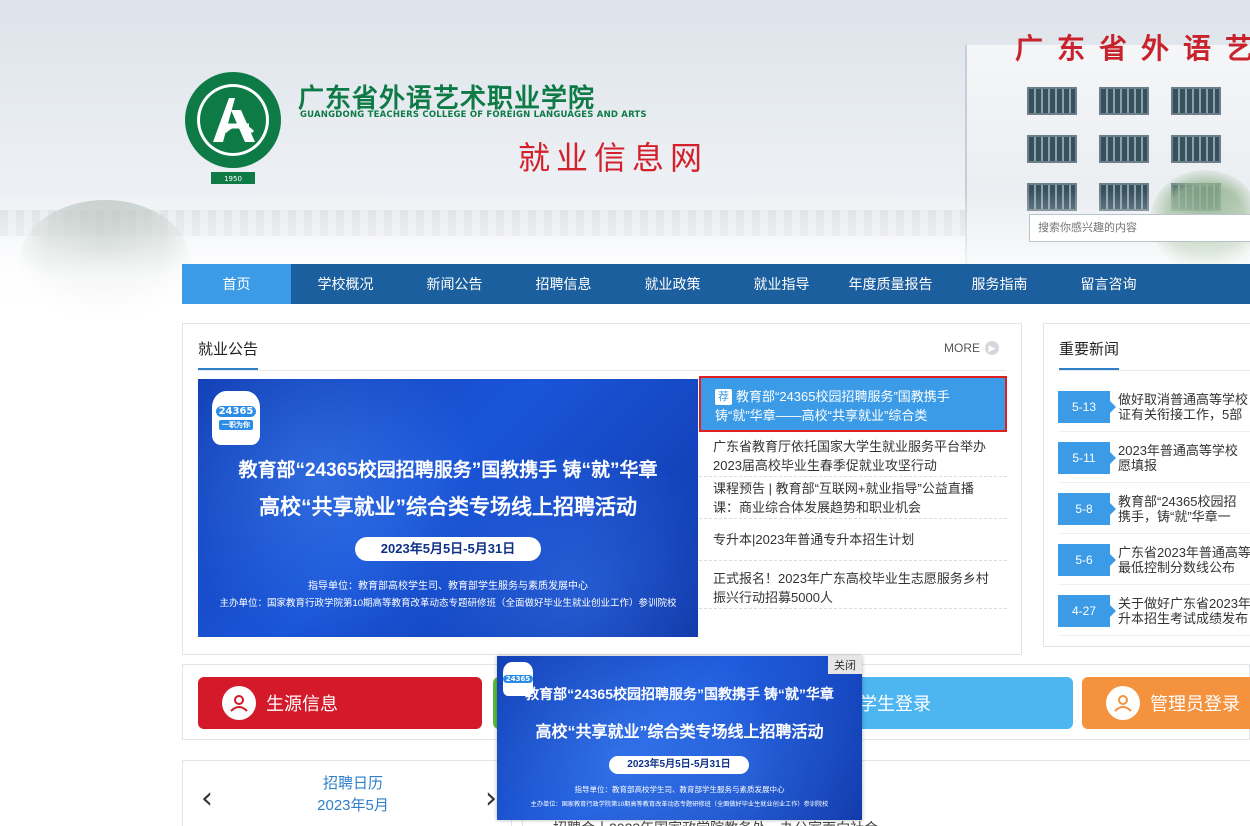 This screenshot has height=826, width=1250. Describe the element at coordinates (236, 284) in the screenshot. I see `nav-item-home: 首页` at that location.